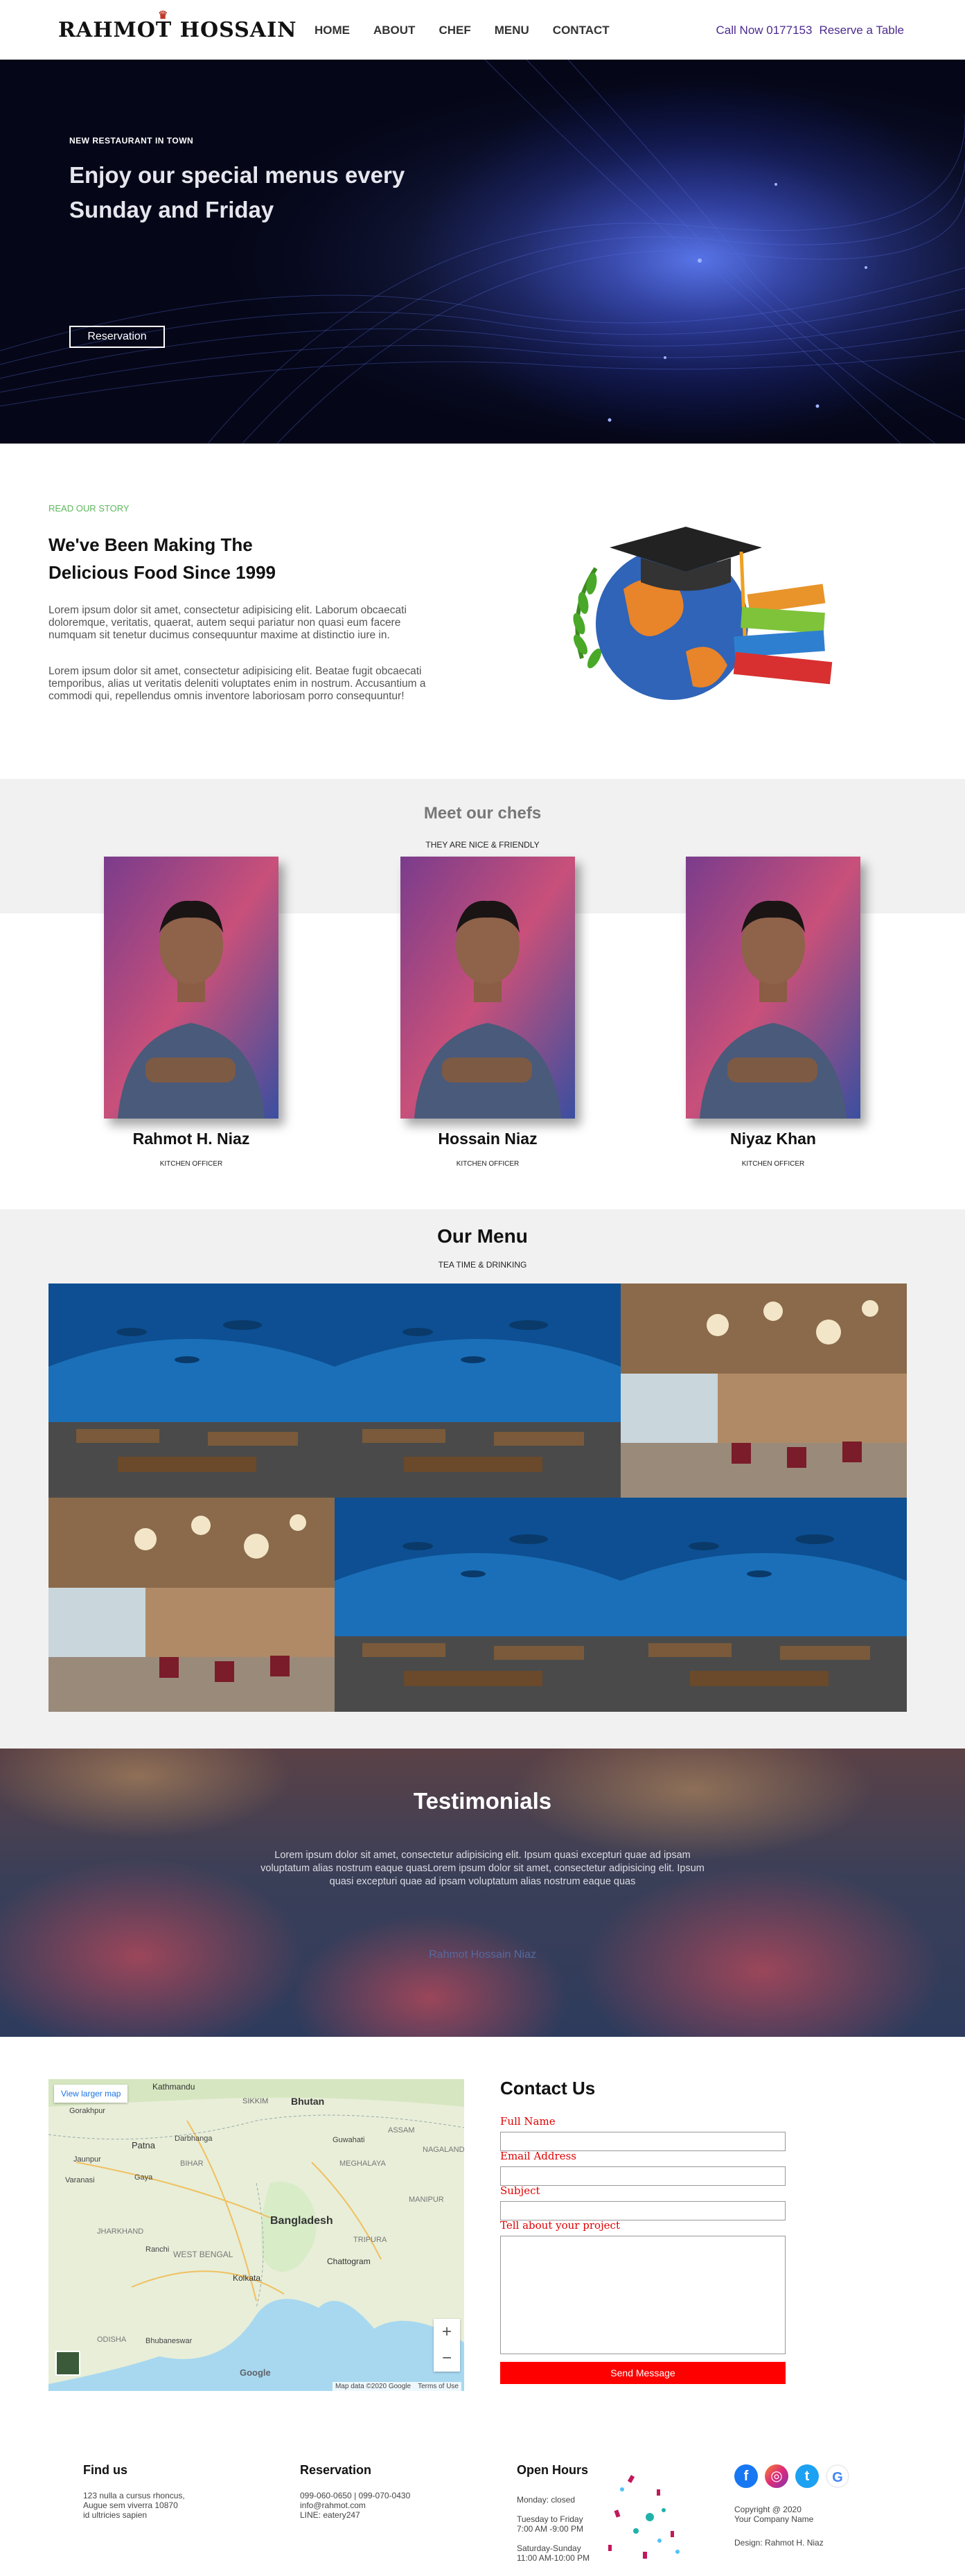 This screenshot has height=2576, width=965. I want to click on copyright-text: Copyright @ 2020 Your Company Name, so click(773, 2514).